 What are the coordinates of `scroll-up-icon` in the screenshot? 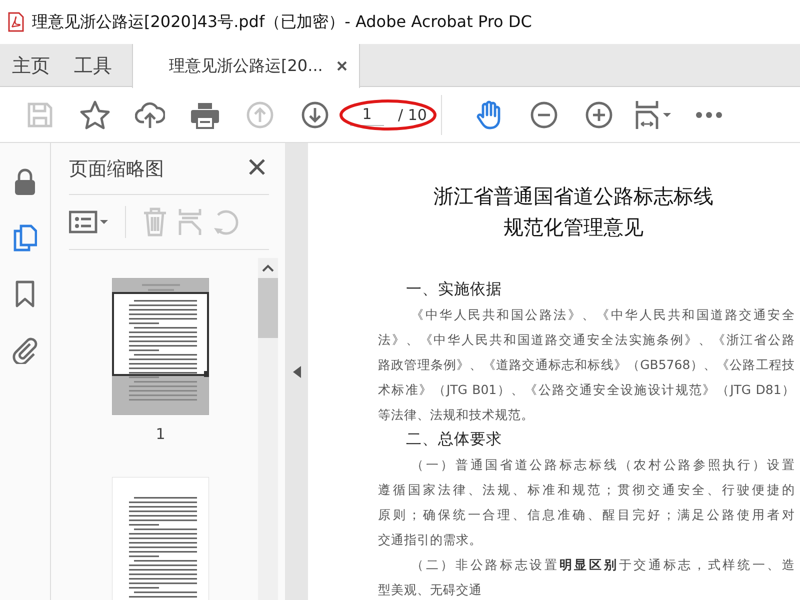 It's located at (268, 268).